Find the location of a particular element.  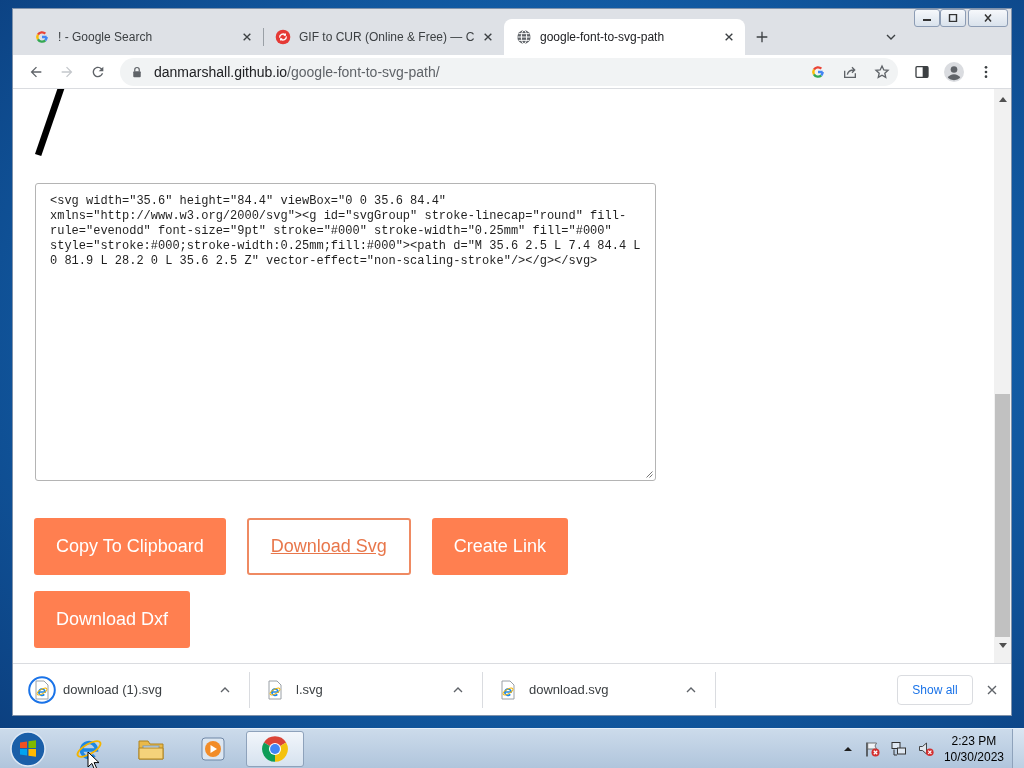

browser-tab: ! - Google Search is located at coordinates (142, 37).